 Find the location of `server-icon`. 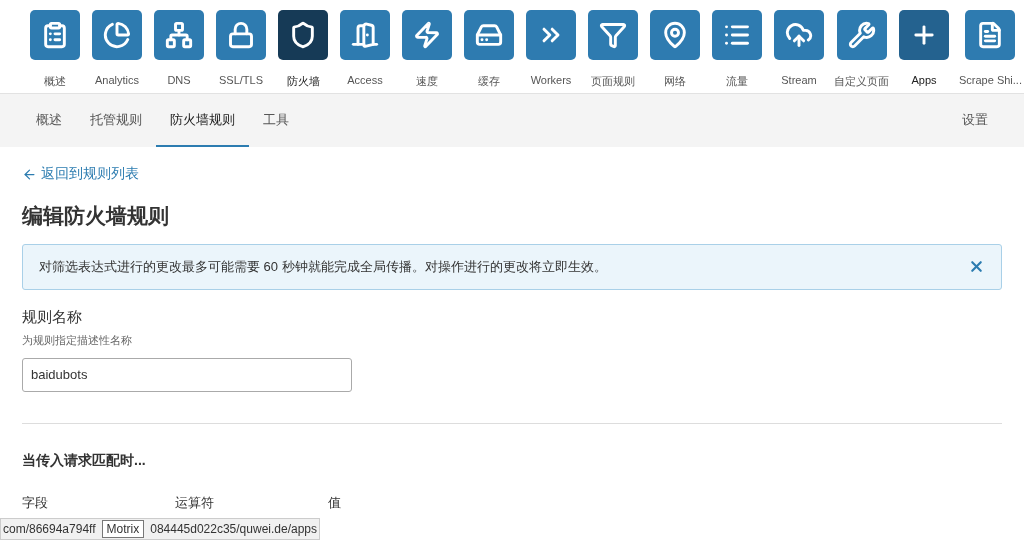

server-icon is located at coordinates (489, 35).